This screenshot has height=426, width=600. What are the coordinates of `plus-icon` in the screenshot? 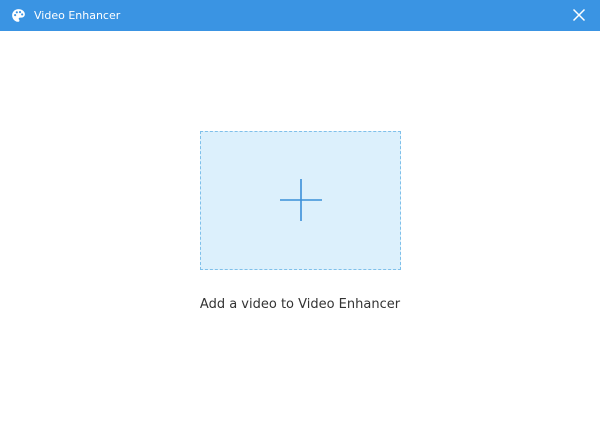 It's located at (301, 200).